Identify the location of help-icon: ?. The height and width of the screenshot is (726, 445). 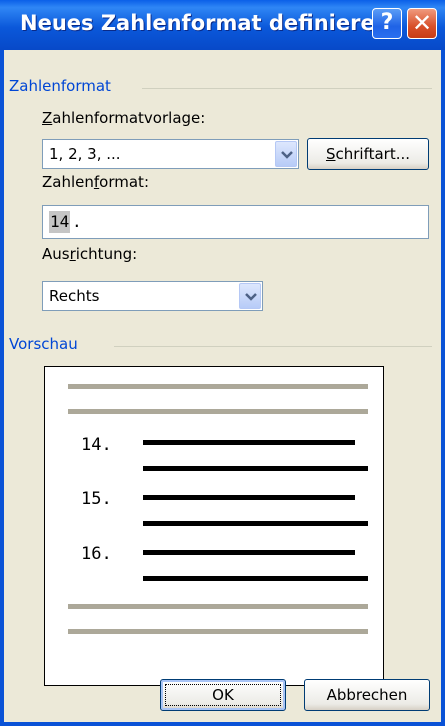
(387, 22).